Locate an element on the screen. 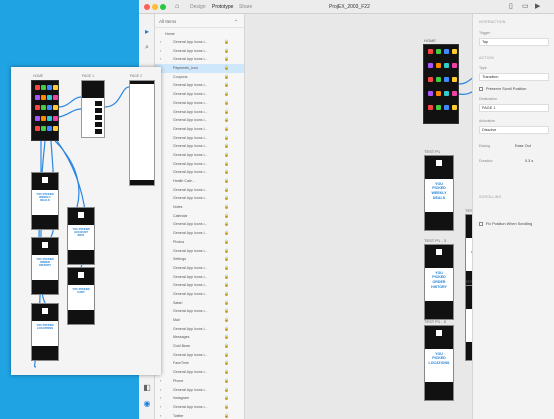 This screenshot has height=419, width=554. result-card: YOU PICKED WEEKLY DEALS is located at coordinates (439, 193).